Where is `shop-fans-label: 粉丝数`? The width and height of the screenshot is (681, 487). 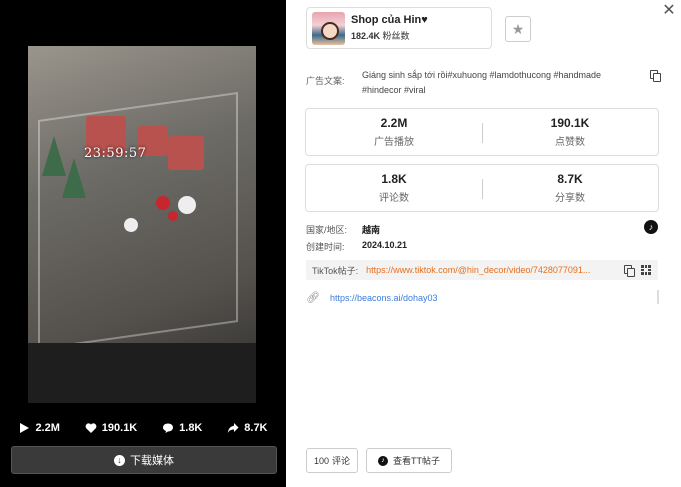
shop-fans-label: 粉丝数 is located at coordinates (396, 36).